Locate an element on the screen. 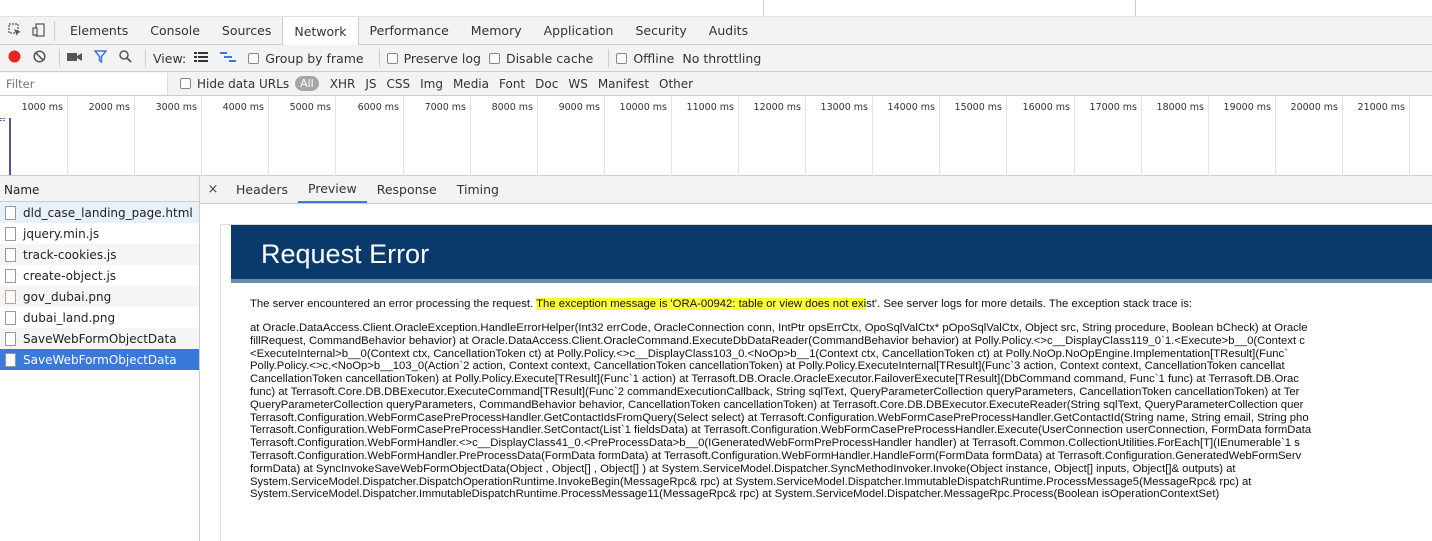  request-row: track-cookies.js is located at coordinates (99, 254).